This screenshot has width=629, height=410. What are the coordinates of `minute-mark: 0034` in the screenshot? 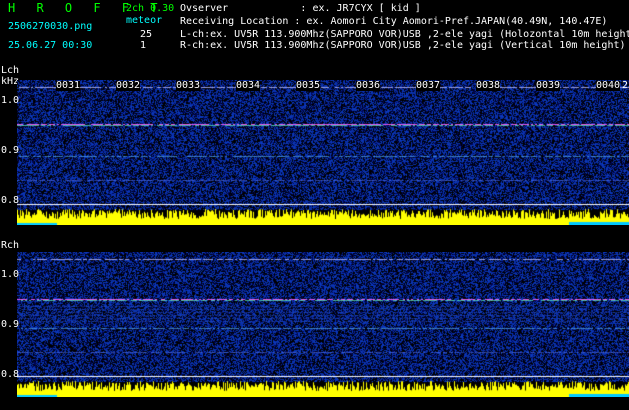 It's located at (248, 85).